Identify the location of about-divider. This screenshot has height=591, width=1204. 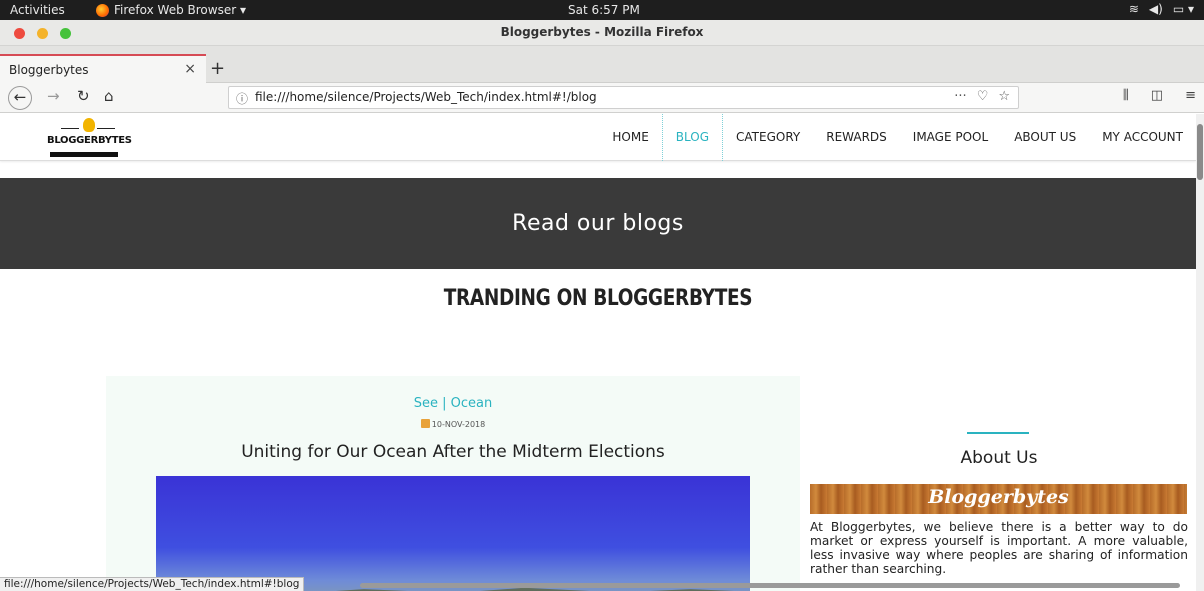
(998, 433).